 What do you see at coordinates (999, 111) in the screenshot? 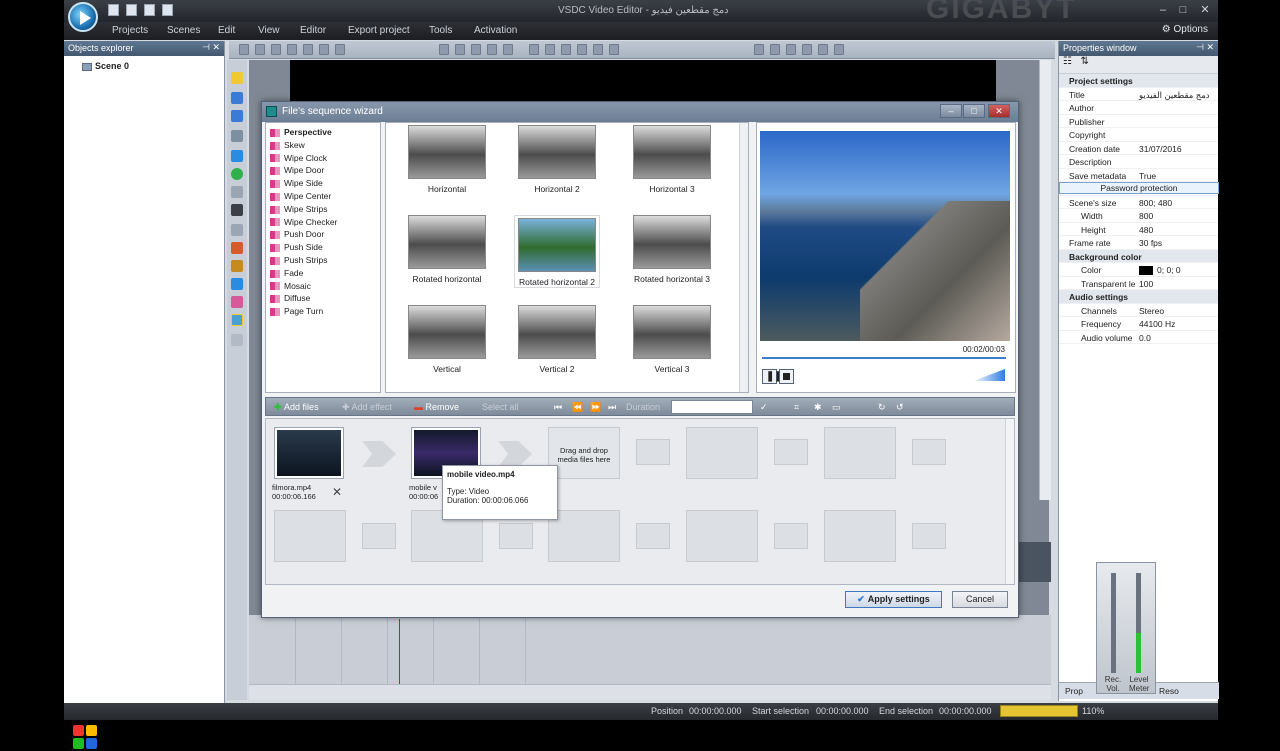
I see `wizard-close-button: ✕` at bounding box center [999, 111].